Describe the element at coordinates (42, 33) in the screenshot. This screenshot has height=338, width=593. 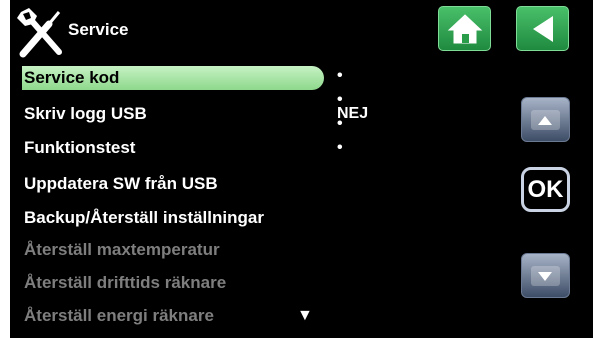
I see `tools-icon` at that location.